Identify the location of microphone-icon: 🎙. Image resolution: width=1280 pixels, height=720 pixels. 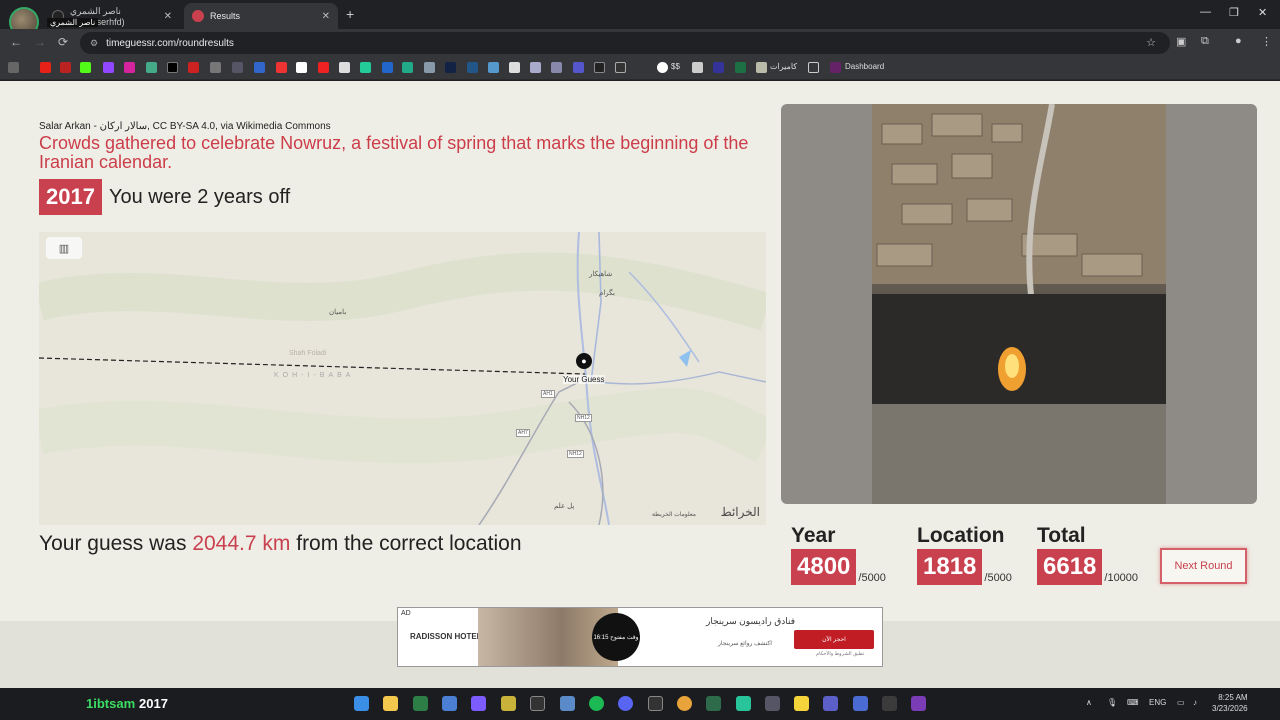
(1112, 702).